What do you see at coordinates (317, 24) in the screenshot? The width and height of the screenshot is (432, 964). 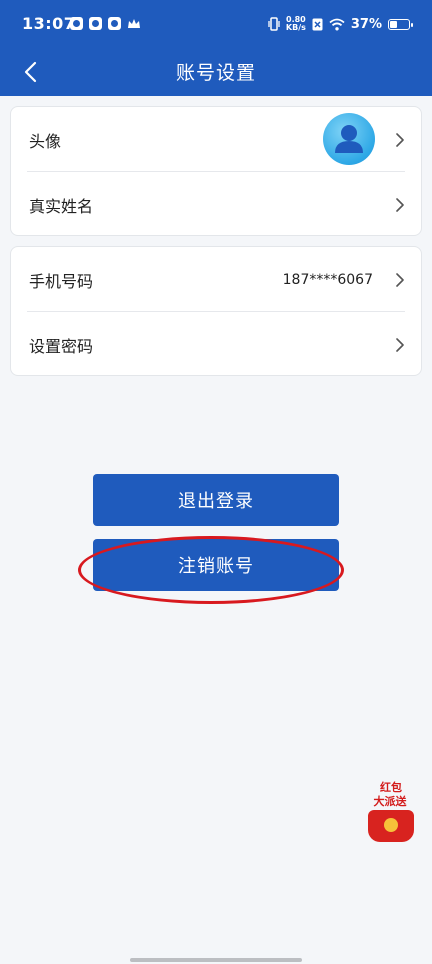 I see `sim-x-icon` at bounding box center [317, 24].